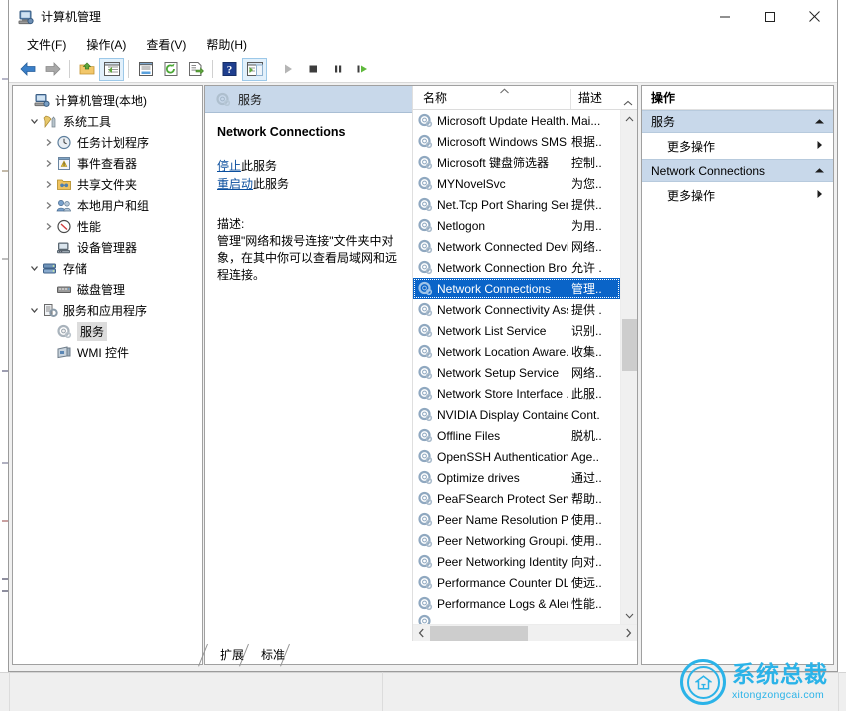  I want to click on tree-node-computer-management: 计算机管理(本地), so click(107, 100).